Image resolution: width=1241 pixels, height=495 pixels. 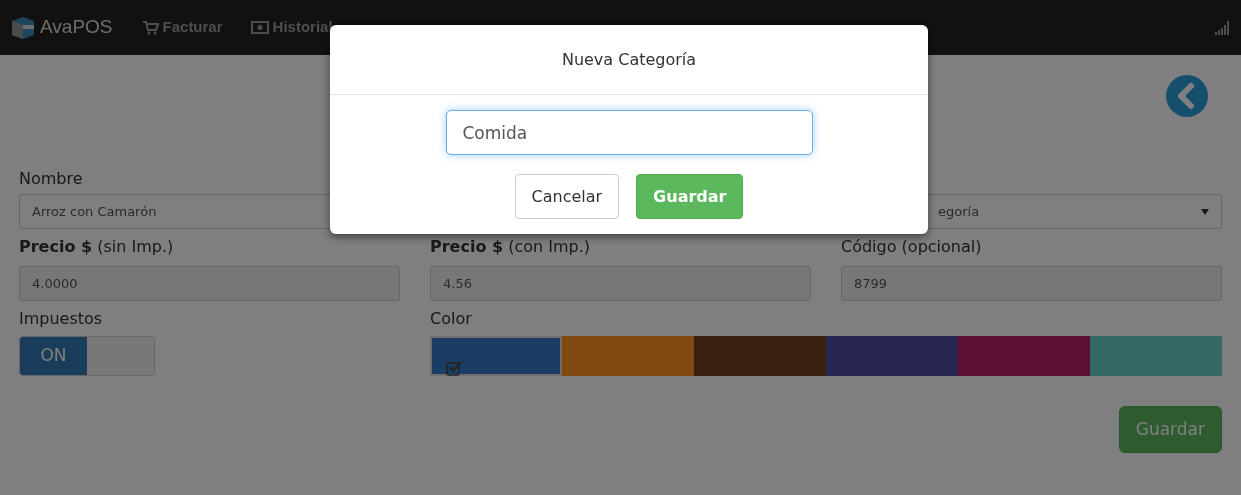 What do you see at coordinates (454, 367) in the screenshot?
I see `checkbox-icon` at bounding box center [454, 367].